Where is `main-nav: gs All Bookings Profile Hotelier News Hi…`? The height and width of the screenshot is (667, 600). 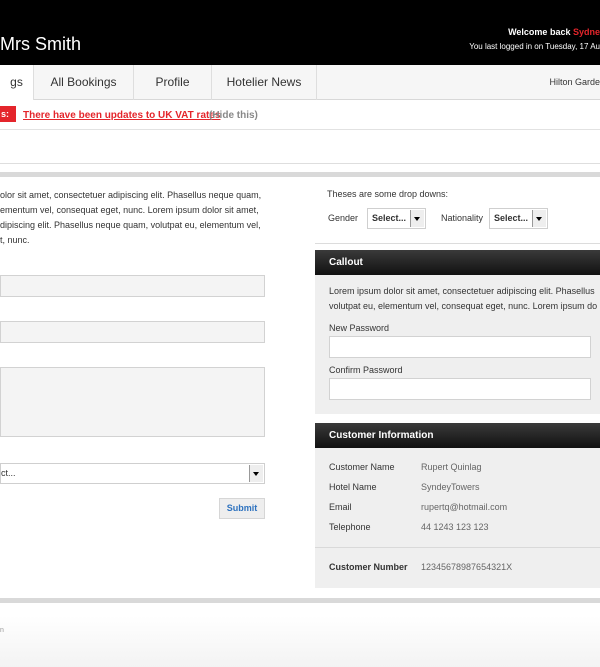 main-nav: gs All Bookings Profile Hotelier News Hi… is located at coordinates (300, 82).